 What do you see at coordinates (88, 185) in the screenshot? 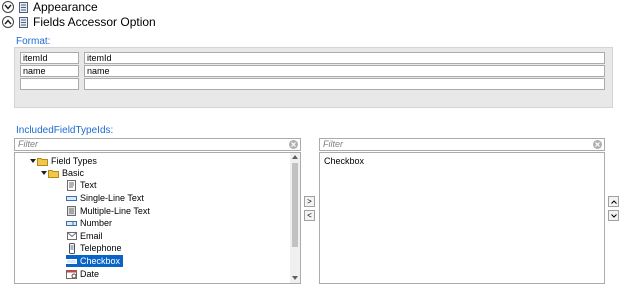
I see `tree-label: Text` at bounding box center [88, 185].